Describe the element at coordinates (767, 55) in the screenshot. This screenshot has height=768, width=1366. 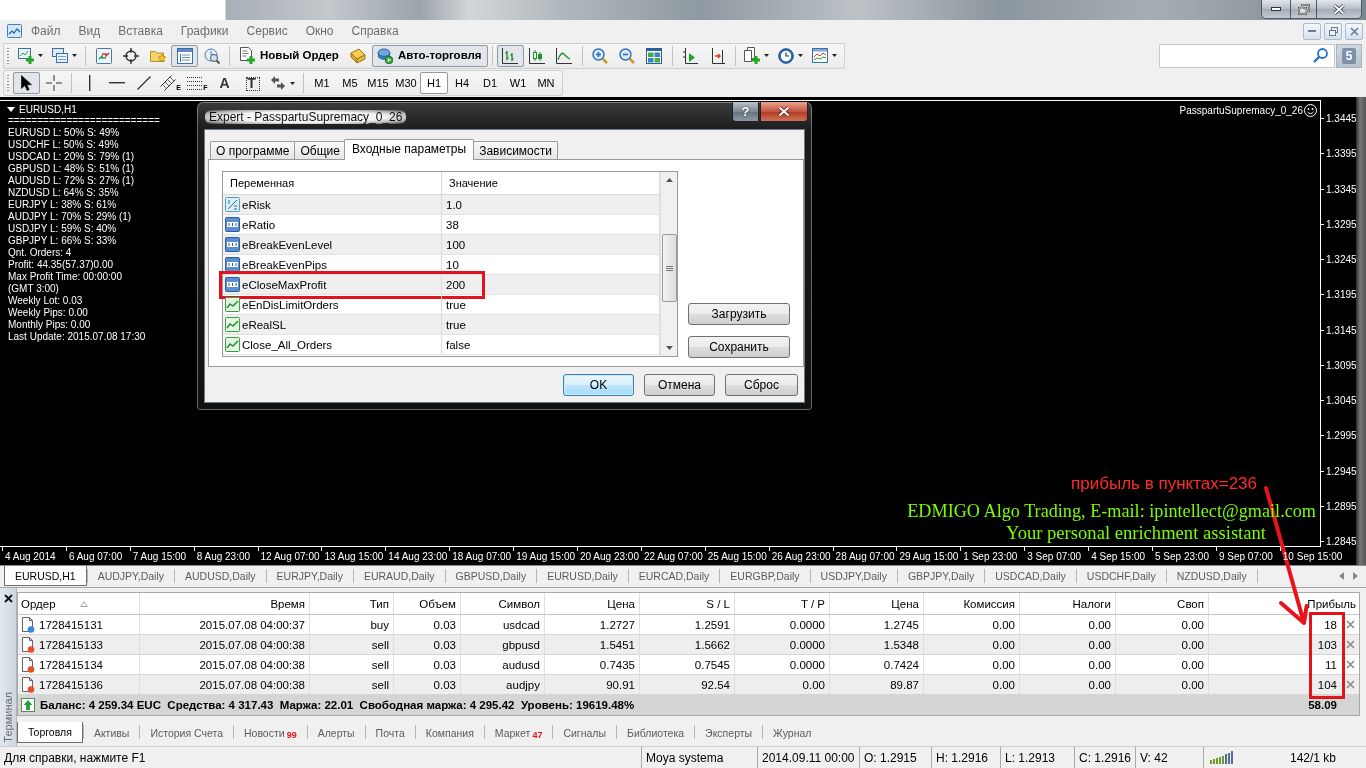
I see `caret-icon` at that location.